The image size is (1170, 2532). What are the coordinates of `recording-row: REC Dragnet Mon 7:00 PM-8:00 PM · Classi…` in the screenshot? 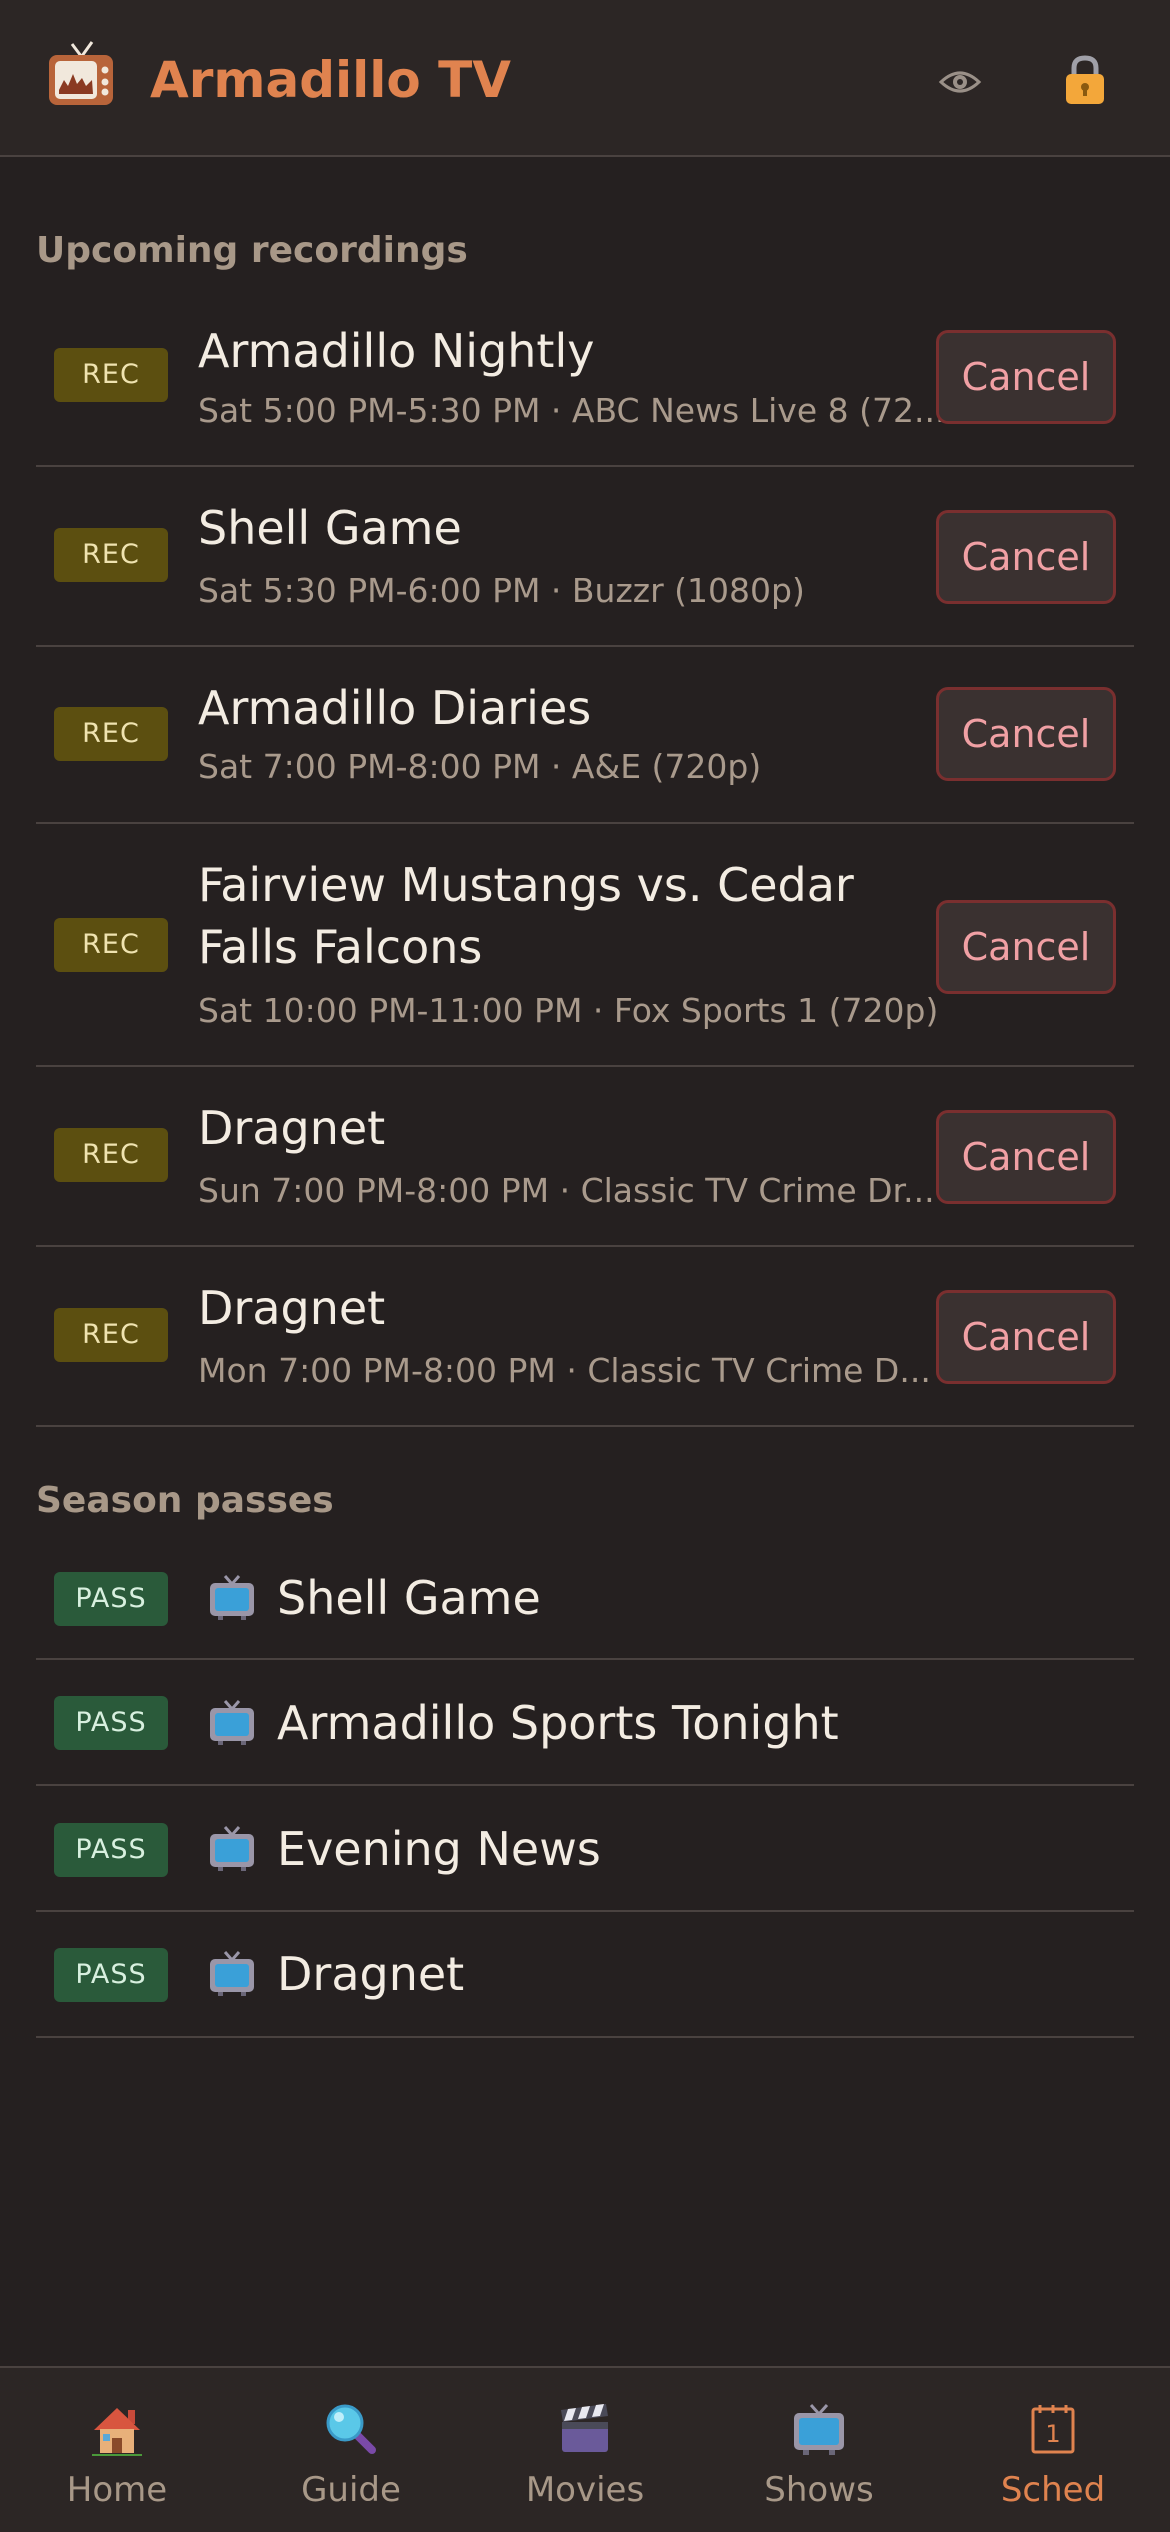 It's located at (585, 1337).